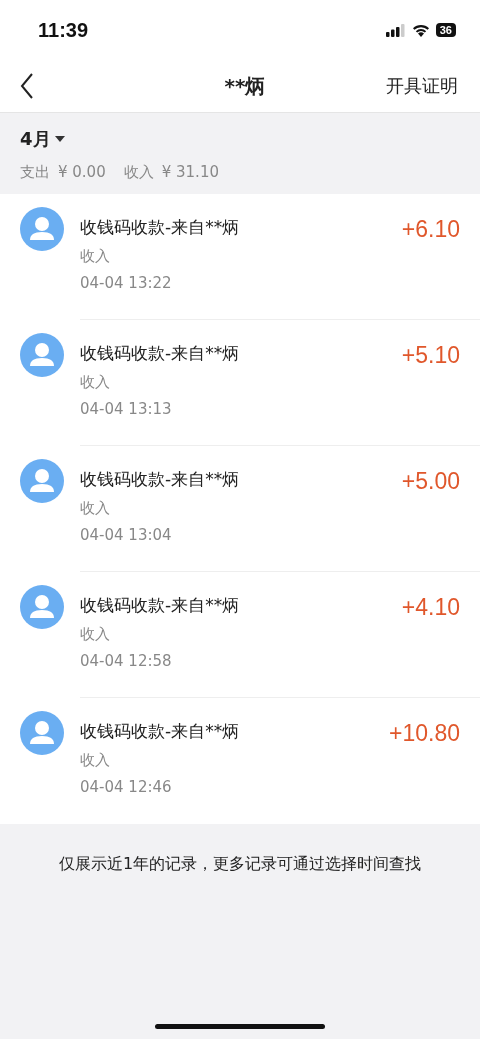 The image size is (480, 1039). I want to click on status-time: 11:39, so click(63, 30).